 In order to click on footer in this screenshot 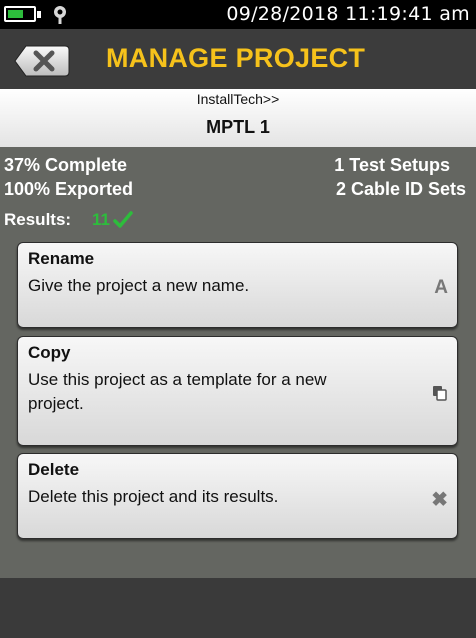, I will do `click(238, 608)`.